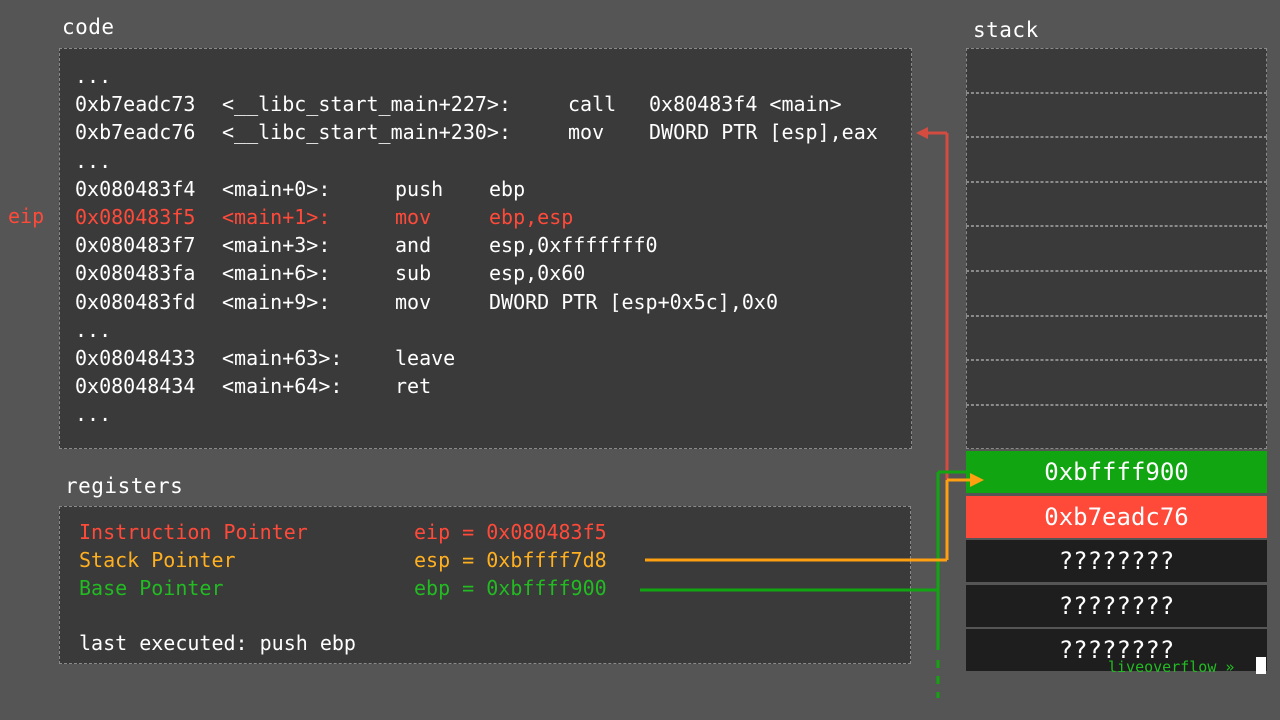 The width and height of the screenshot is (1280, 720). Describe the element at coordinates (814, 517) in the screenshot. I see `esp-arrow` at that location.